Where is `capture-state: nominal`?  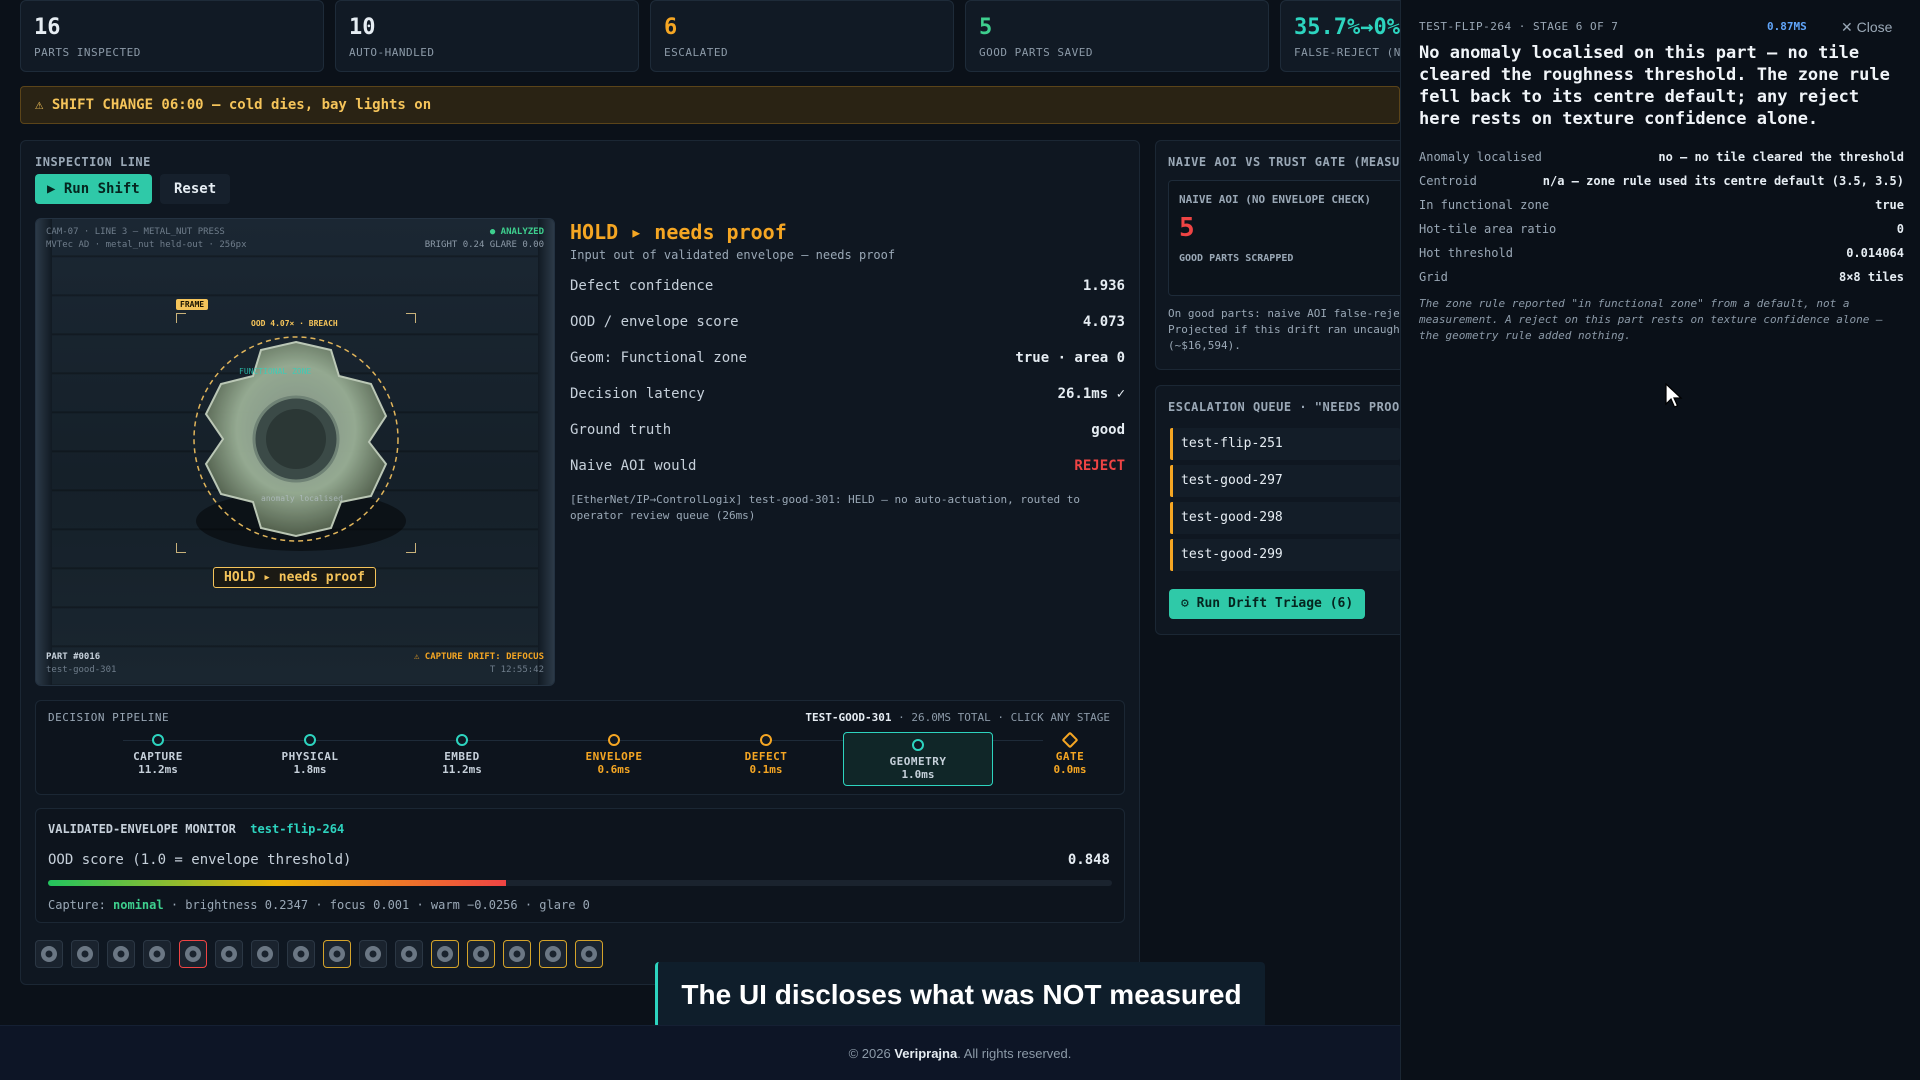
capture-state: nominal is located at coordinates (138, 905).